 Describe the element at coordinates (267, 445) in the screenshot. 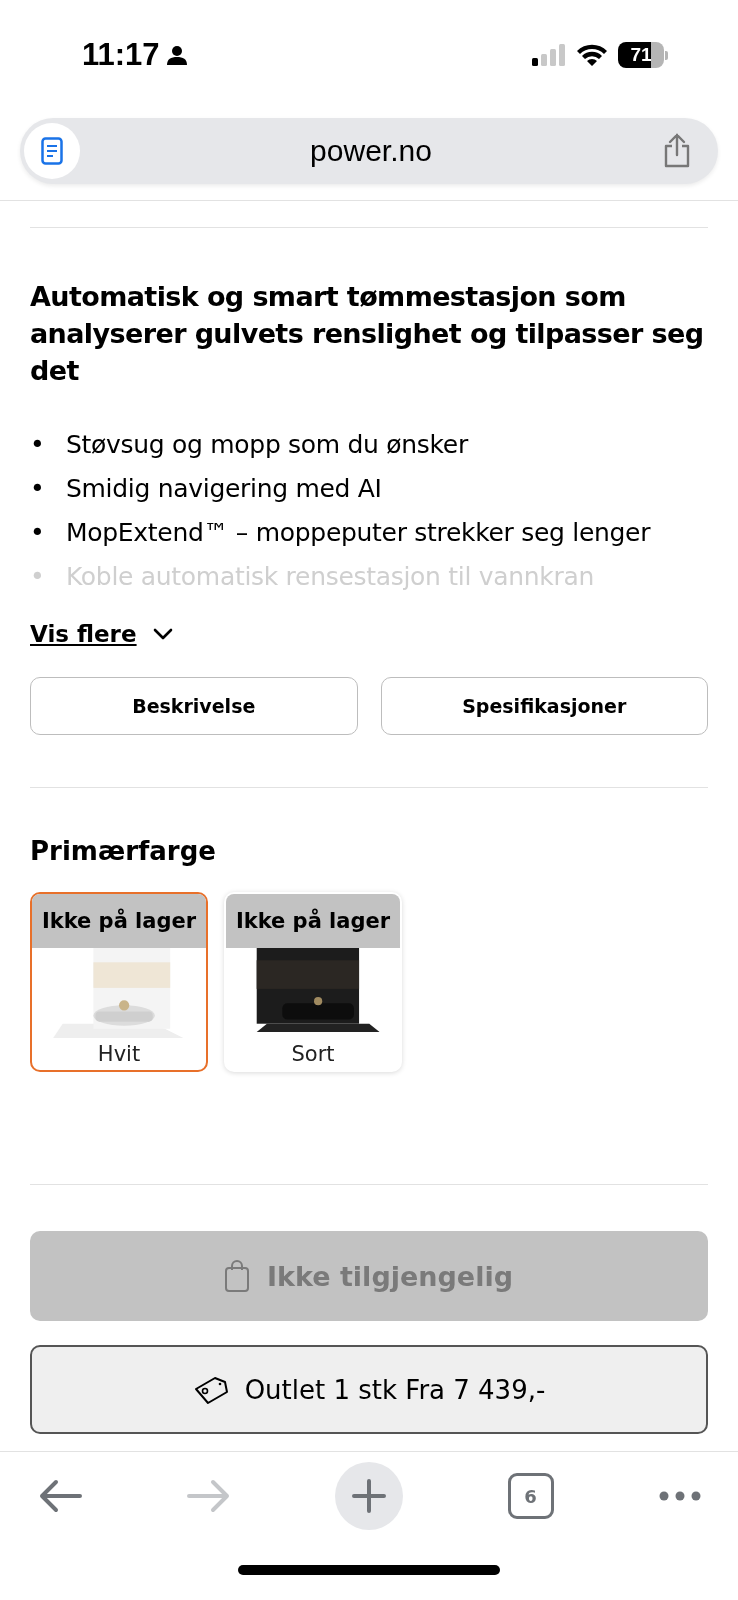

I see `feature-item: Støvsug og mopp som du ønsker` at that location.